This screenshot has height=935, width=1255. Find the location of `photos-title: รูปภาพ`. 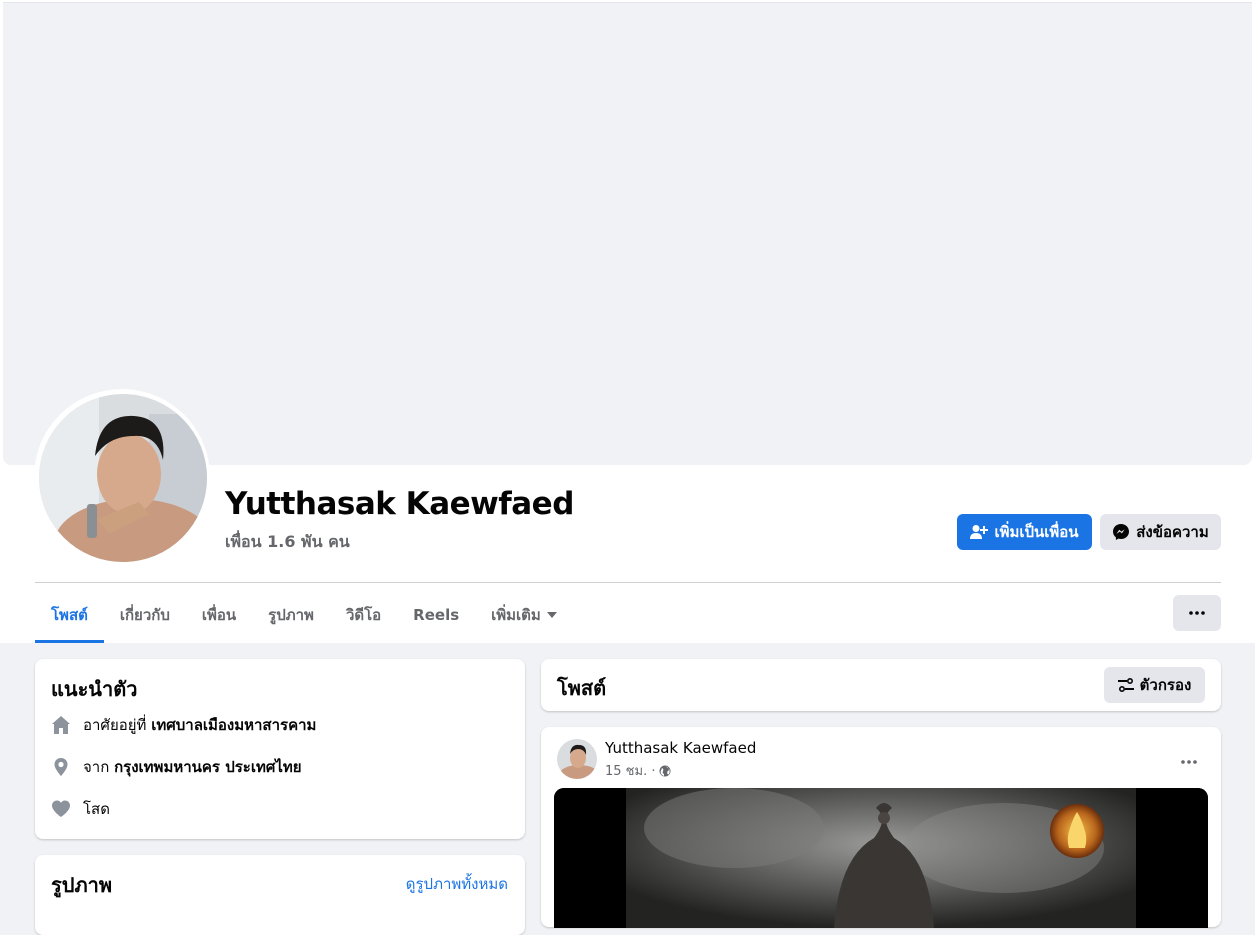

photos-title: รูปภาพ is located at coordinates (82, 885).